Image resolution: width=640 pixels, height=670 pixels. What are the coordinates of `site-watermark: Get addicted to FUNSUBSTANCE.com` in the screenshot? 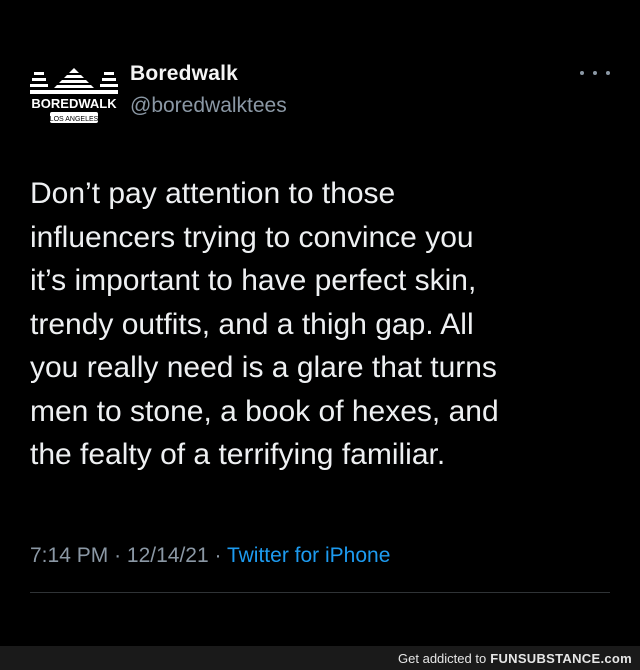 It's located at (320, 658).